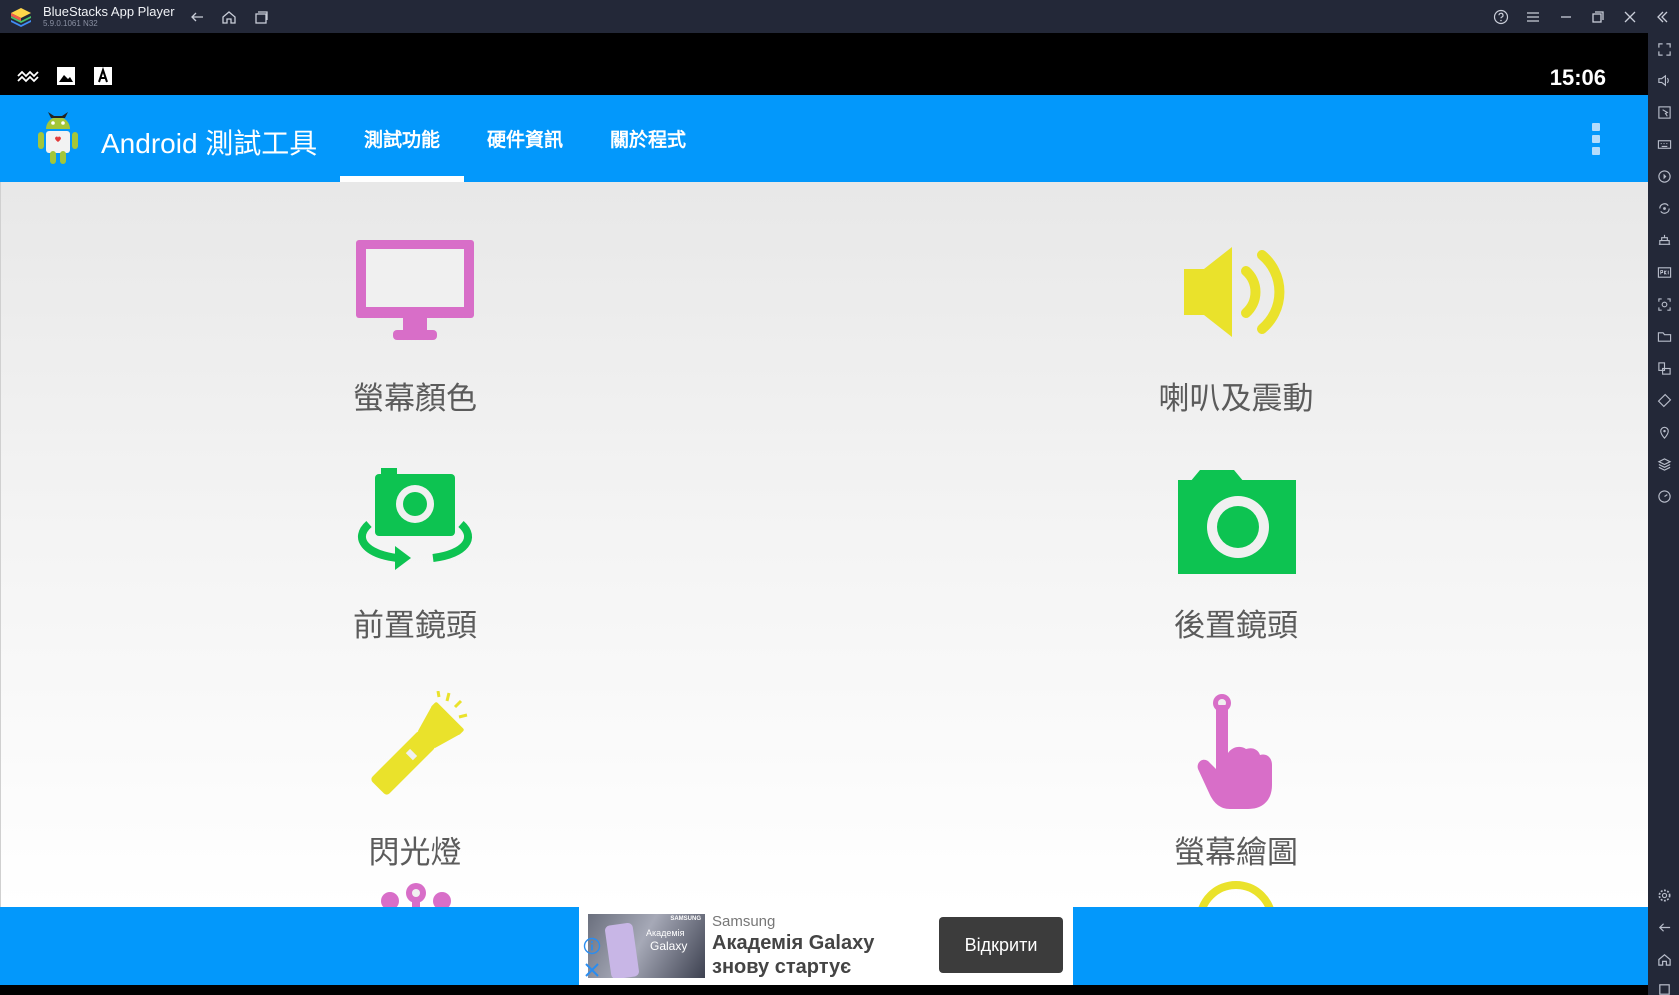  Describe the element at coordinates (1236, 894) in the screenshot. I see `sensor-ring-icon` at that location.